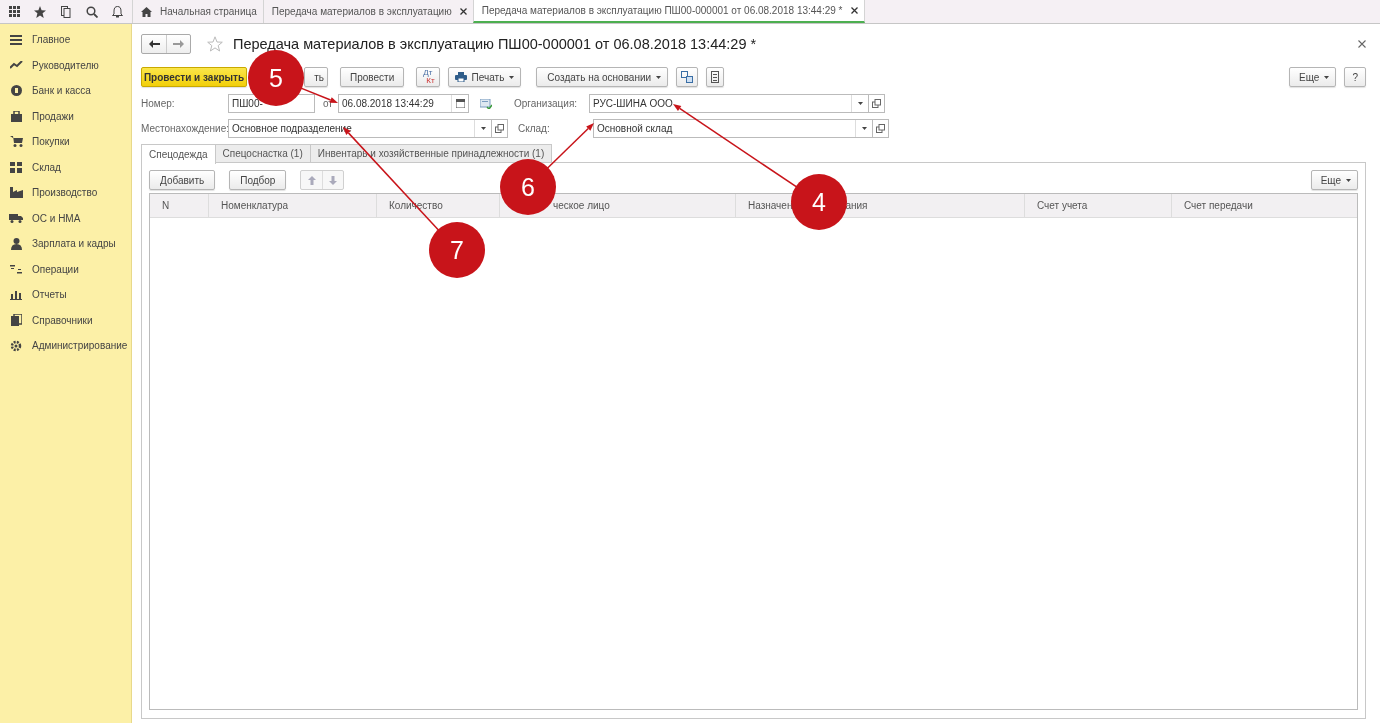 Image resolution: width=1380 pixels, height=723 pixels. What do you see at coordinates (819, 202) in the screenshot?
I see `callout-marker: 4` at bounding box center [819, 202].